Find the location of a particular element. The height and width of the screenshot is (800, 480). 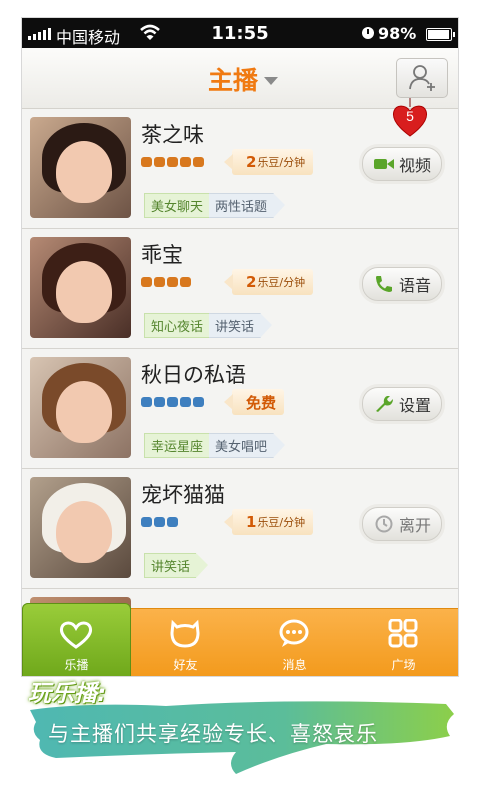

status-button: 设置 is located at coordinates (402, 404).